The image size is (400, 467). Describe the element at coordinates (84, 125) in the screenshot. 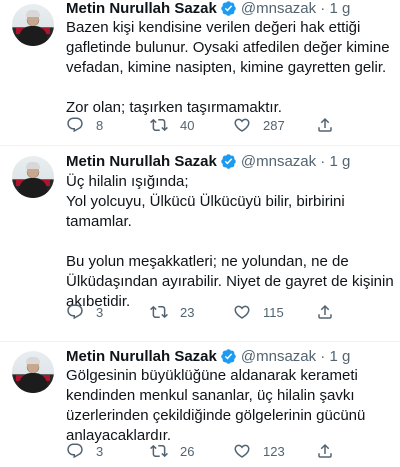

I see `reply-button: 8` at that location.